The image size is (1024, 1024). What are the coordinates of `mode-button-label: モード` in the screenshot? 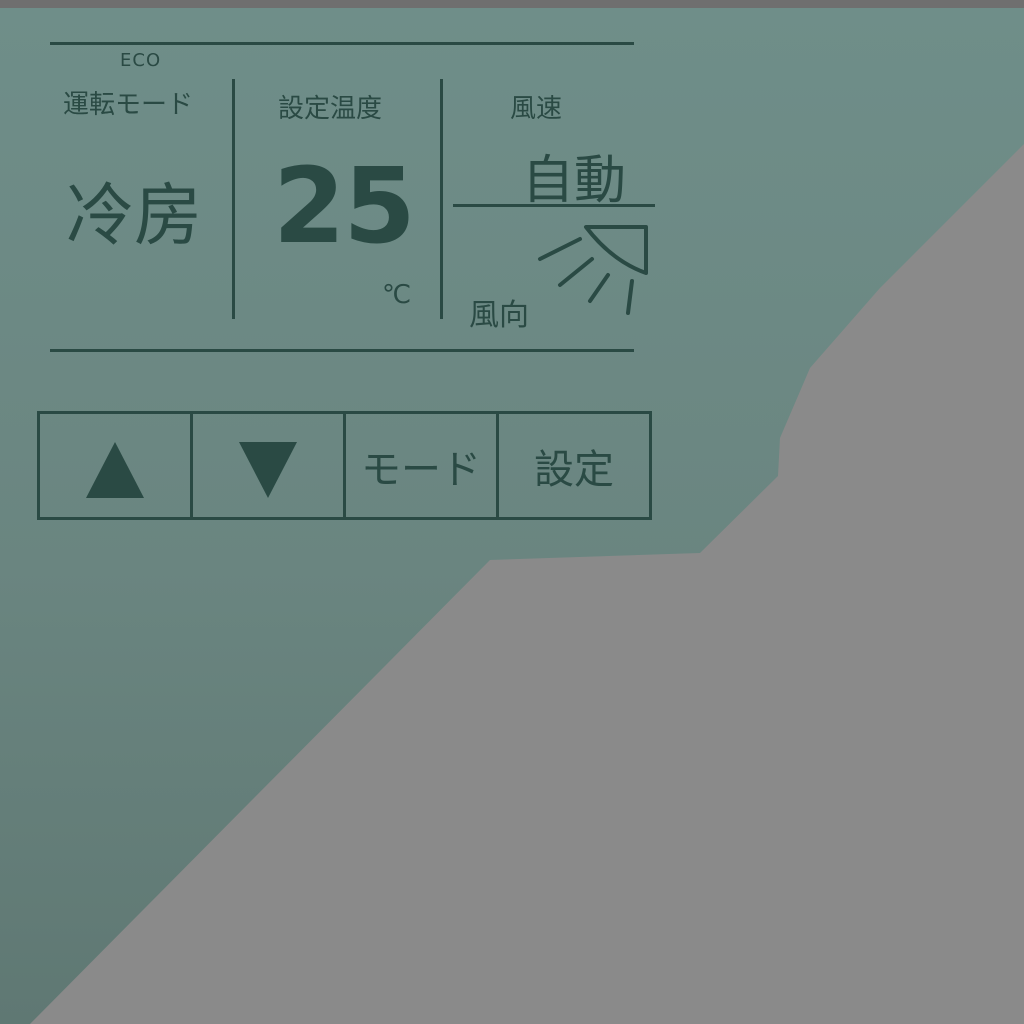 It's located at (421, 469).